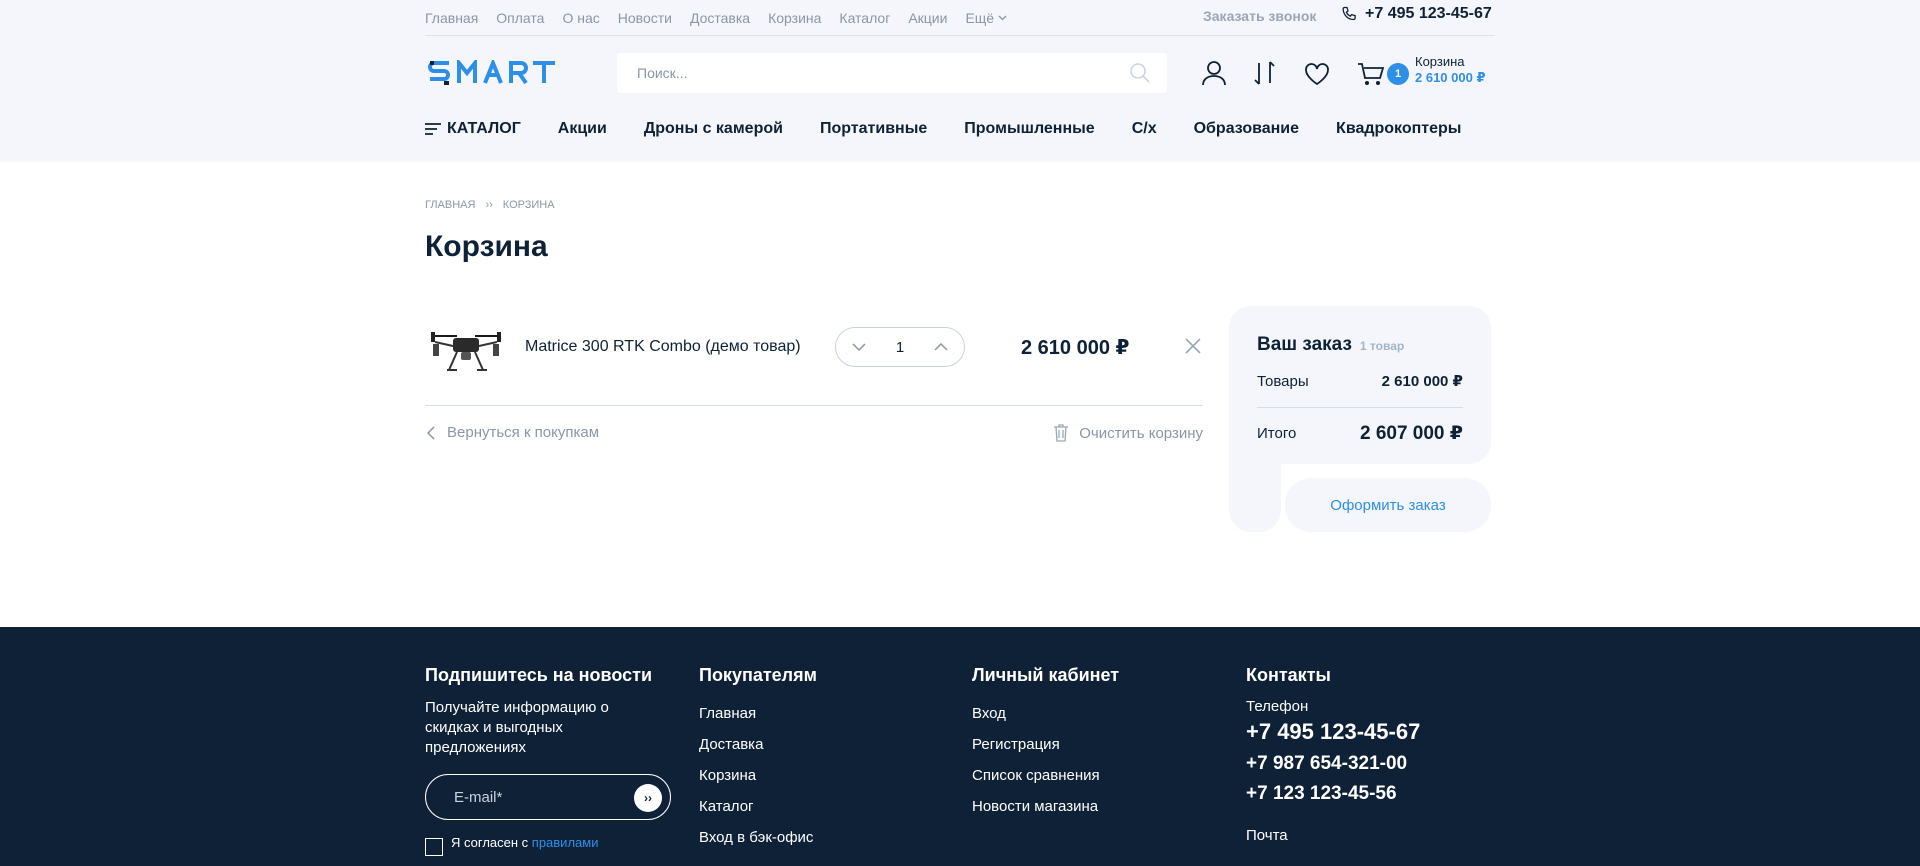 The image size is (1920, 866). Describe the element at coordinates (1046, 675) in the screenshot. I see `account-title: Личный кабинет` at that location.